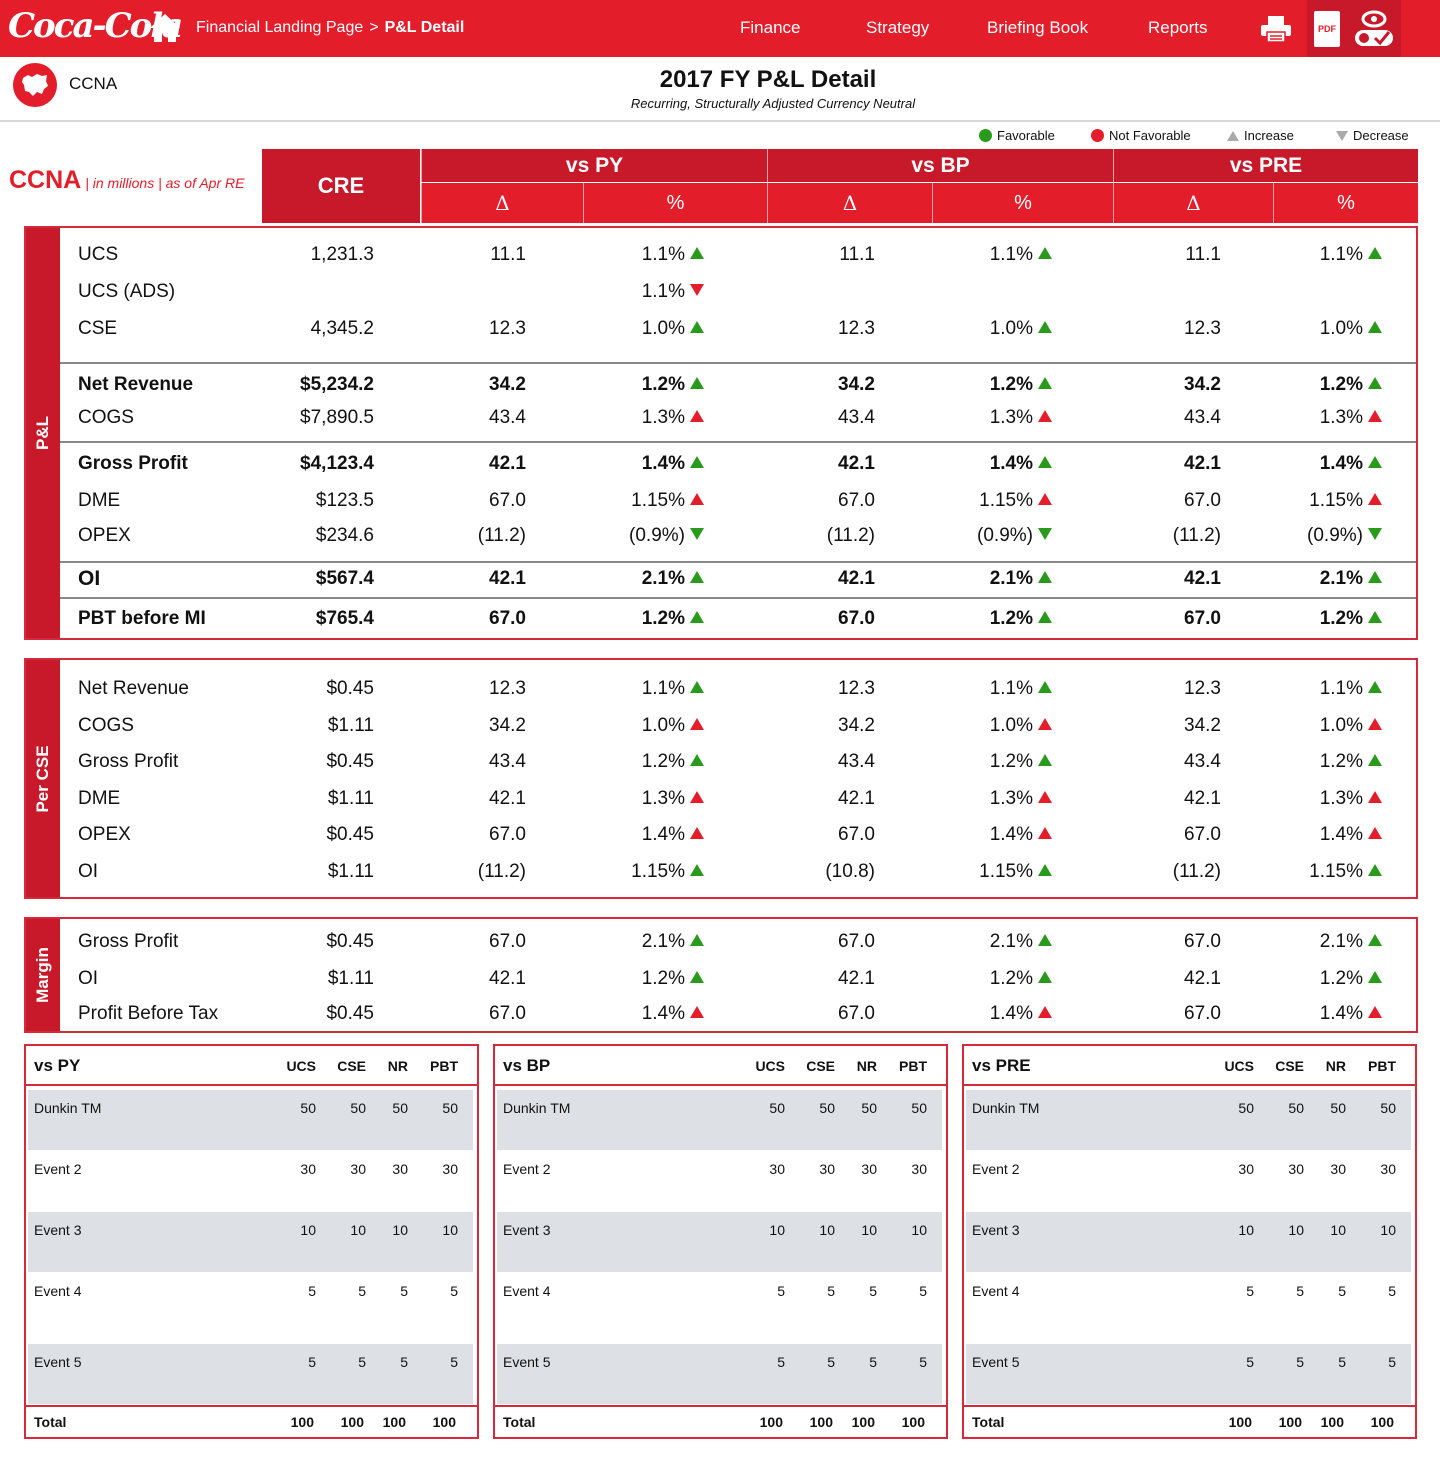  Describe the element at coordinates (342, 254) in the screenshot. I see `cell-value: 1,231.3` at that location.